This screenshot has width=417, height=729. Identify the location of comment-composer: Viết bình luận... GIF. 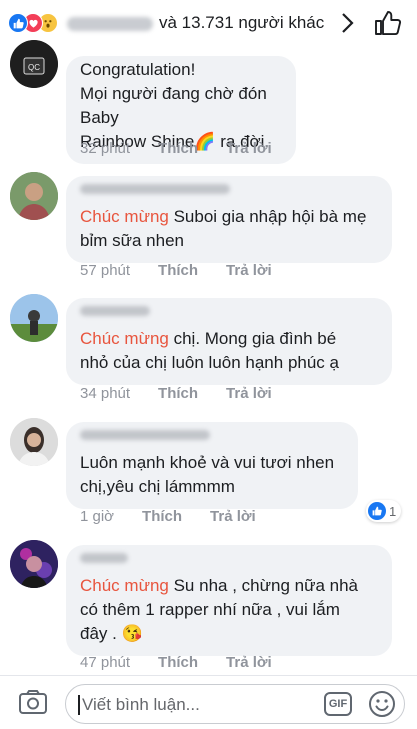
(208, 702).